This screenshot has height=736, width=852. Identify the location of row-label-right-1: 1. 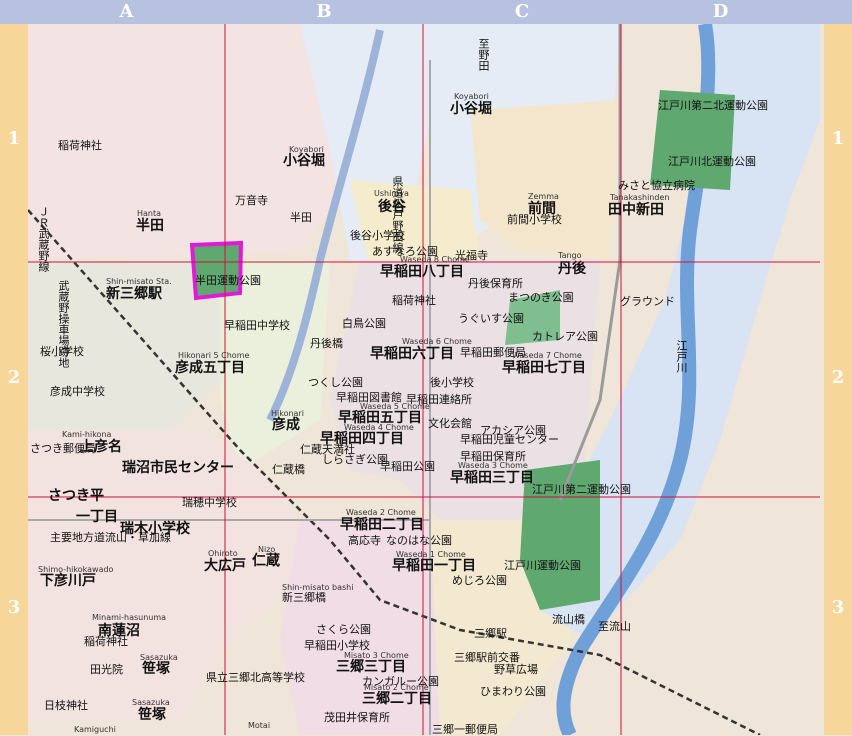
(838, 138).